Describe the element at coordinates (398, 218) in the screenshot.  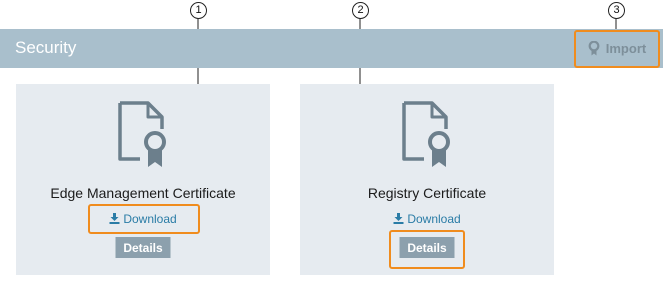
I see `download-icon` at that location.